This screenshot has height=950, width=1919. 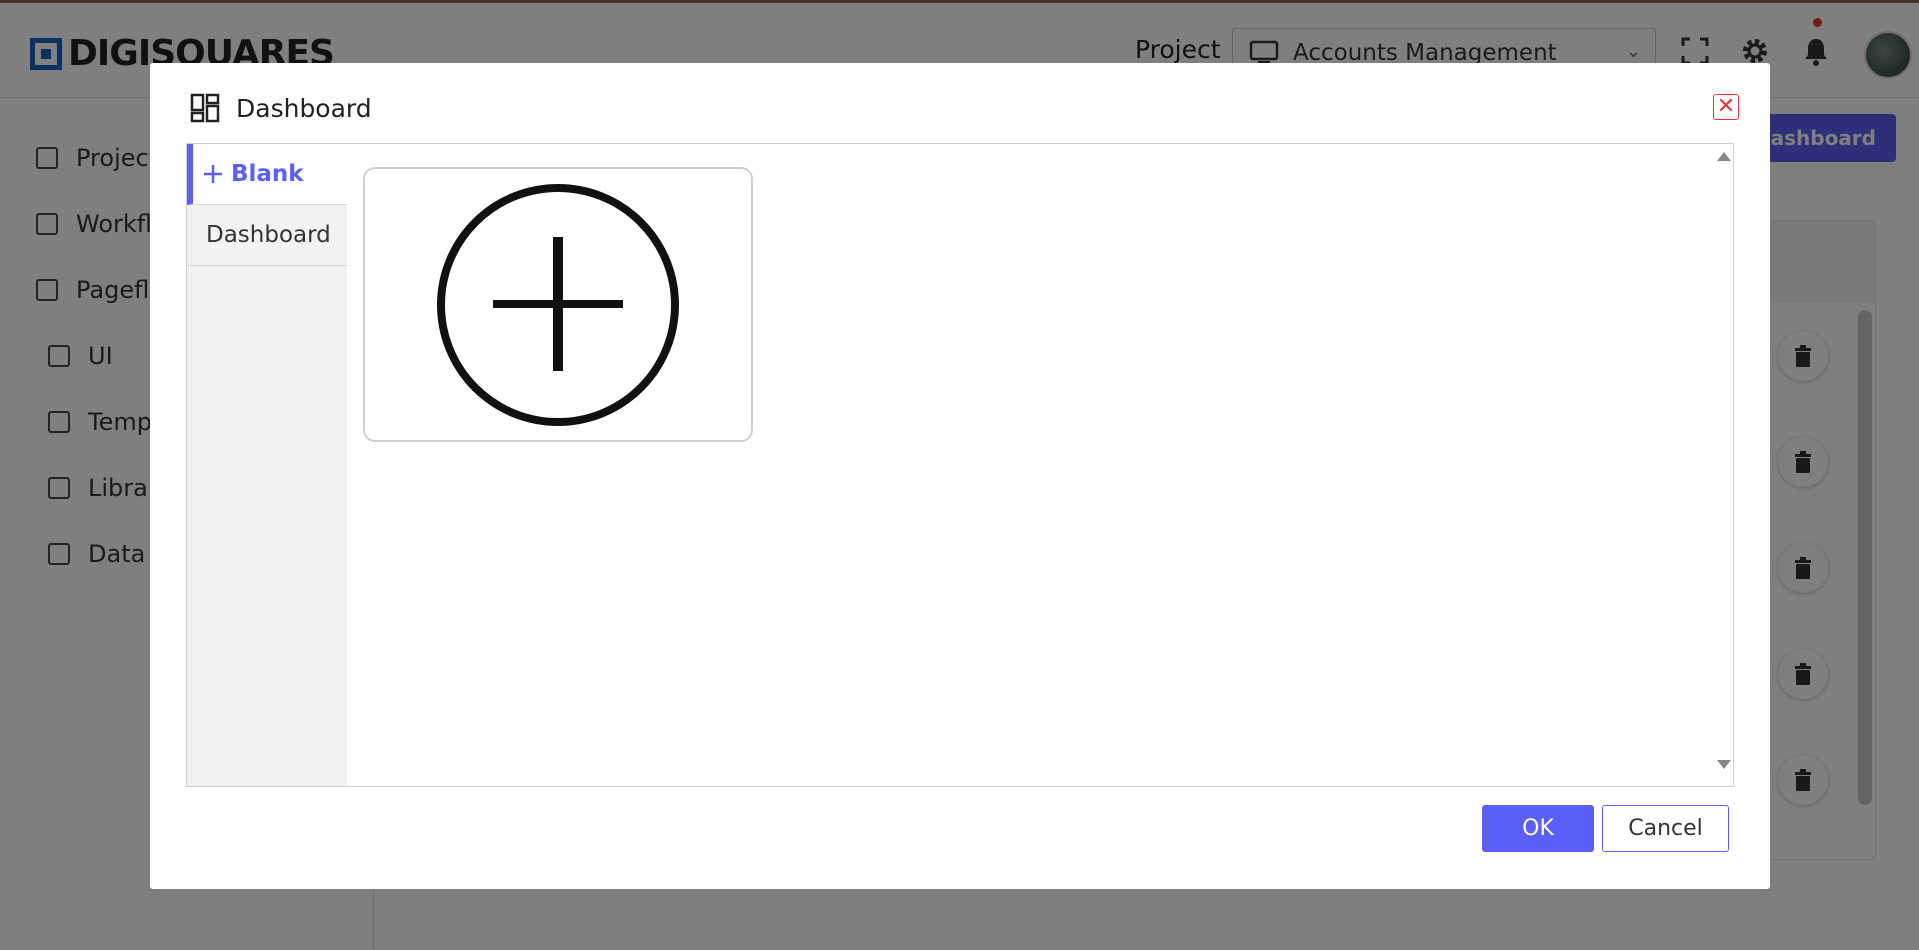 I want to click on dashboard-icon, so click(x=205, y=108).